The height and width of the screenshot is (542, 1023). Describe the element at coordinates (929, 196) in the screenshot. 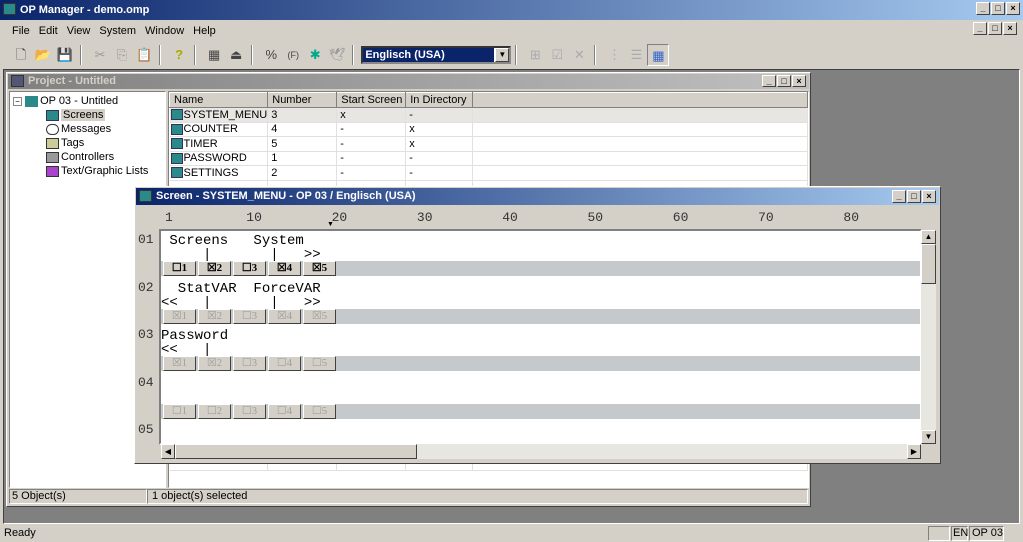

I see `screen-close-button: ×` at that location.